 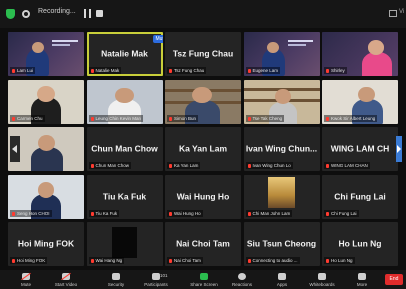 I want to click on participant-label: Leung Chin Kevin Man, so click(x=116, y=118).